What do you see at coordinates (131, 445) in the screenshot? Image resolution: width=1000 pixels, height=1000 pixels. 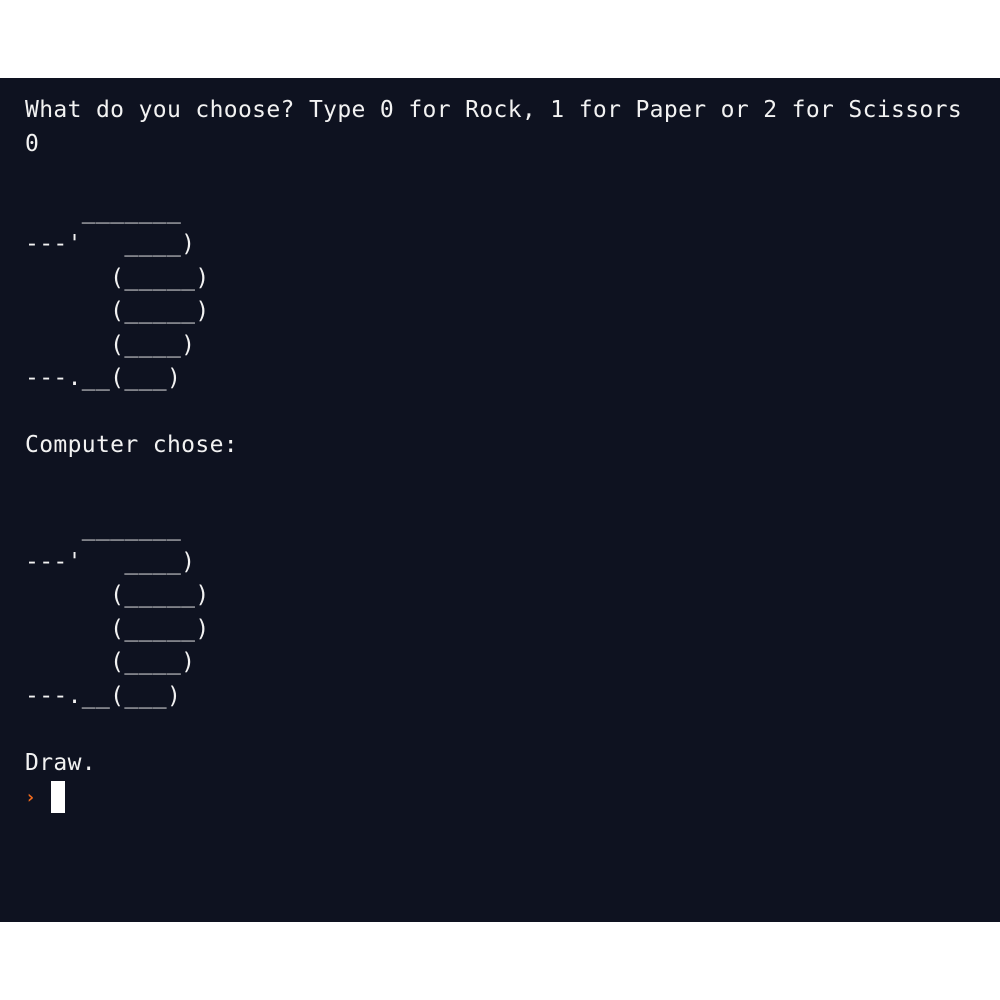 I see `computer-chose-label: Computer chose:` at bounding box center [131, 445].